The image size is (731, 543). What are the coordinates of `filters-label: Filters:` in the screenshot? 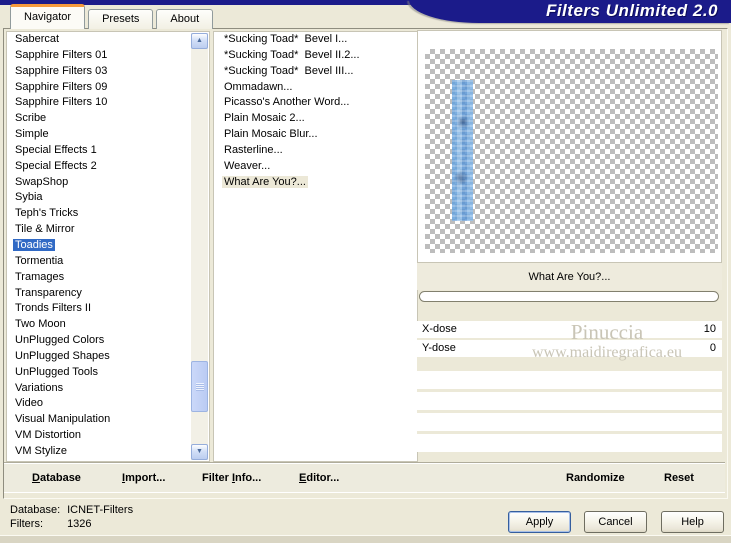 It's located at (26, 524).